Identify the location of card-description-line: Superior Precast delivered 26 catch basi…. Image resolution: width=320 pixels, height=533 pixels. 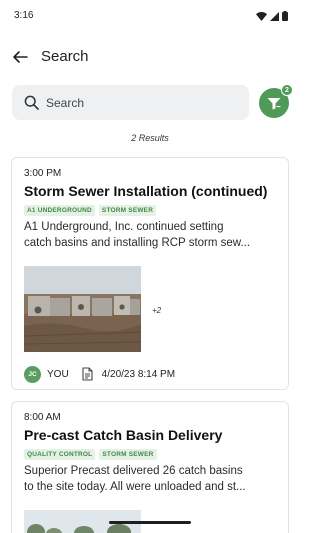
(133, 471).